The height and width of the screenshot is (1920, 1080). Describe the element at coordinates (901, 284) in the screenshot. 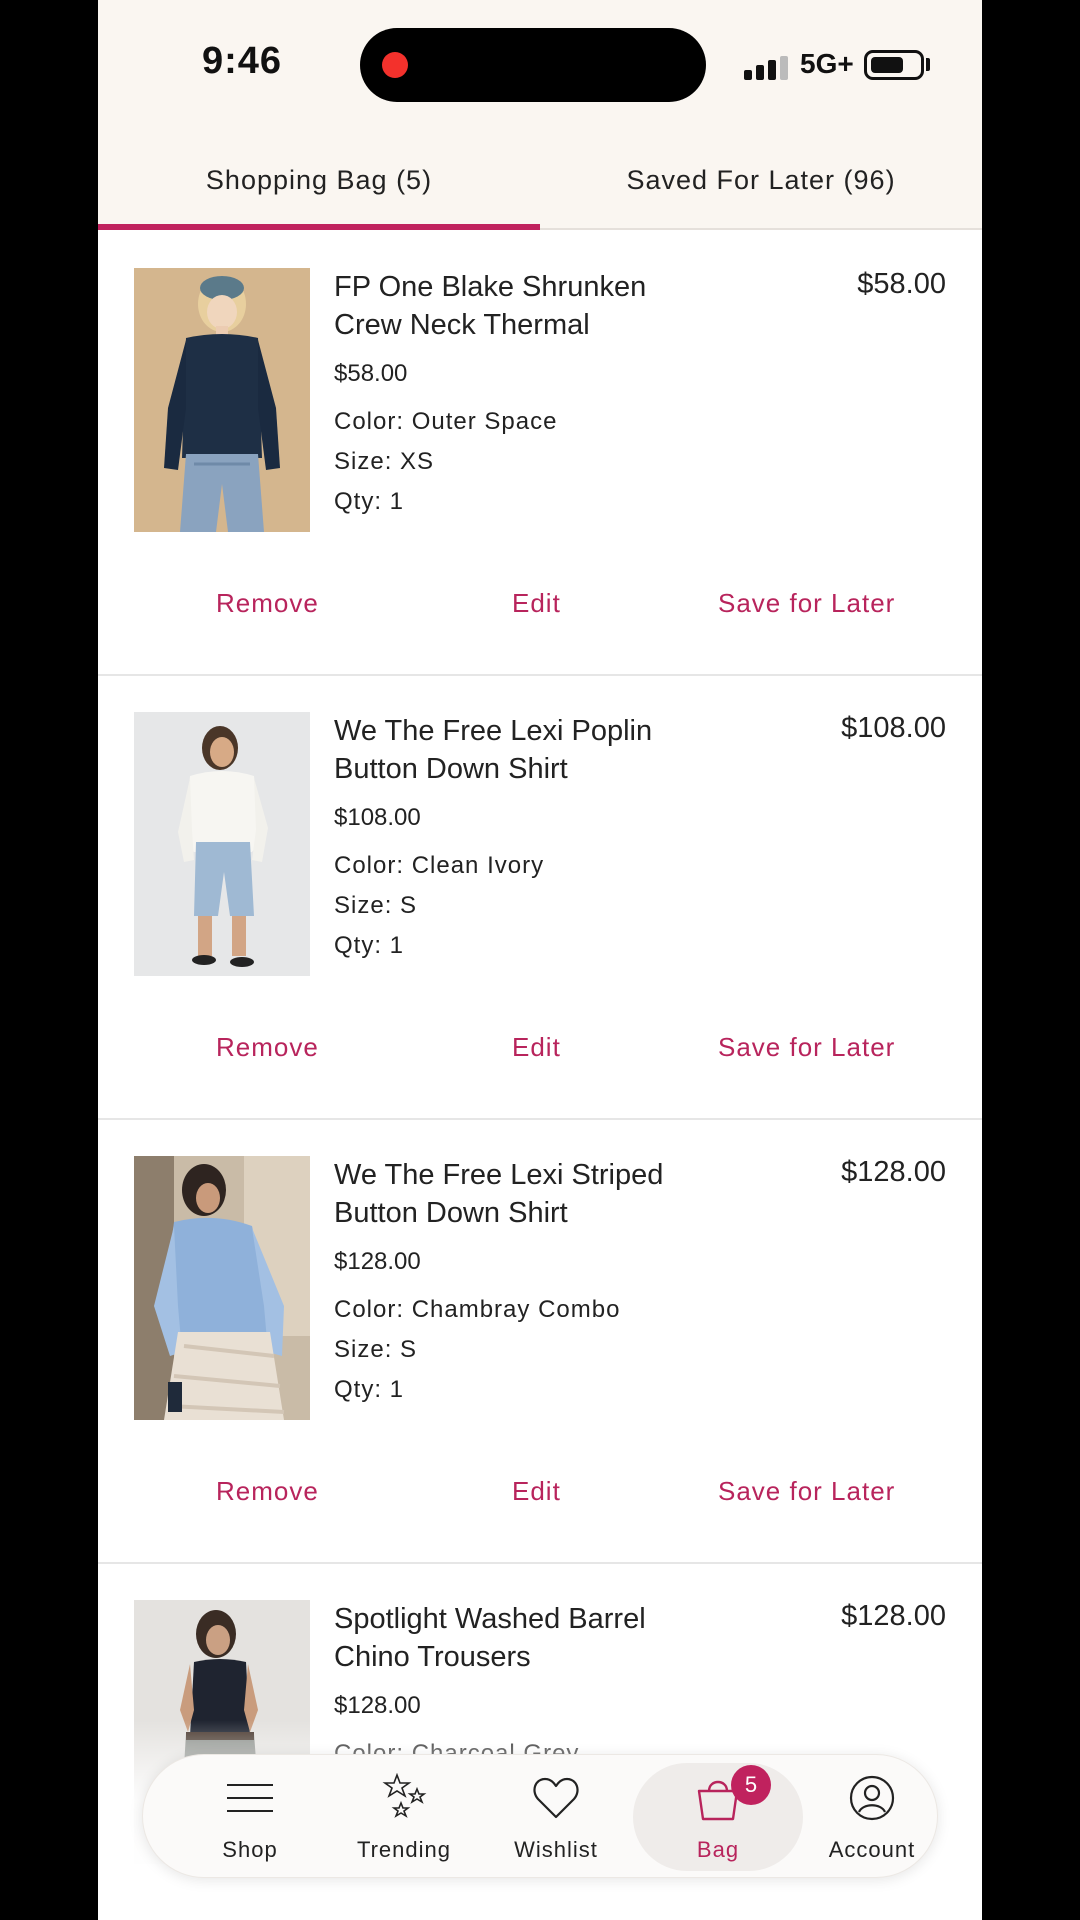

I see `line-total-price: $58.00` at that location.